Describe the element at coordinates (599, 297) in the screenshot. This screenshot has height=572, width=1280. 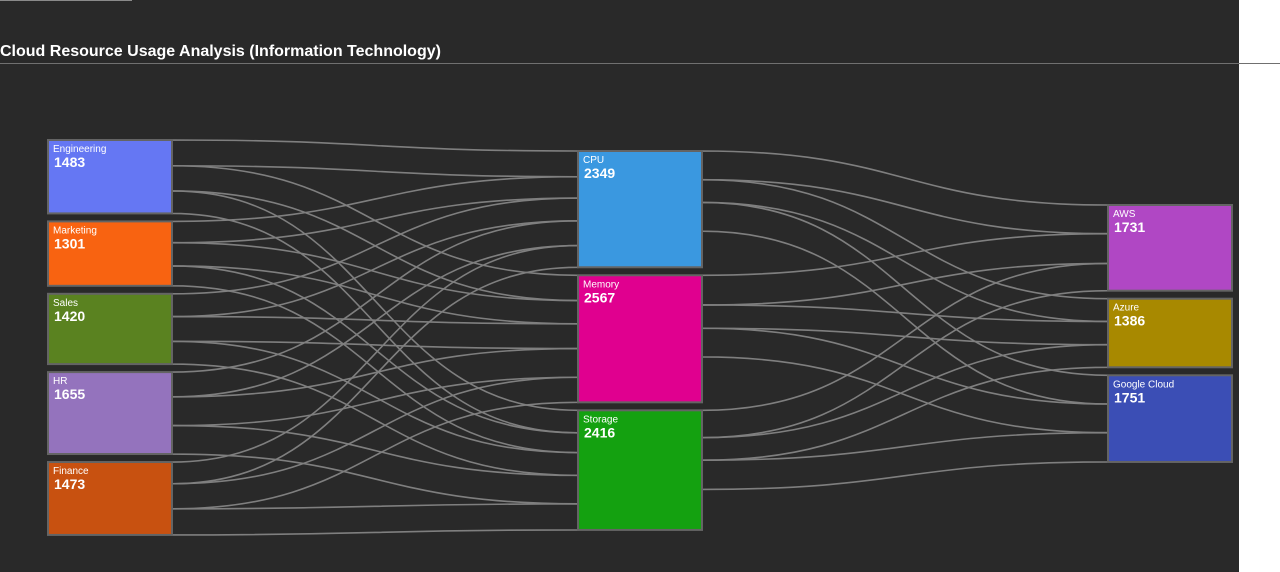
I see `node-value-memory: 2567` at that location.